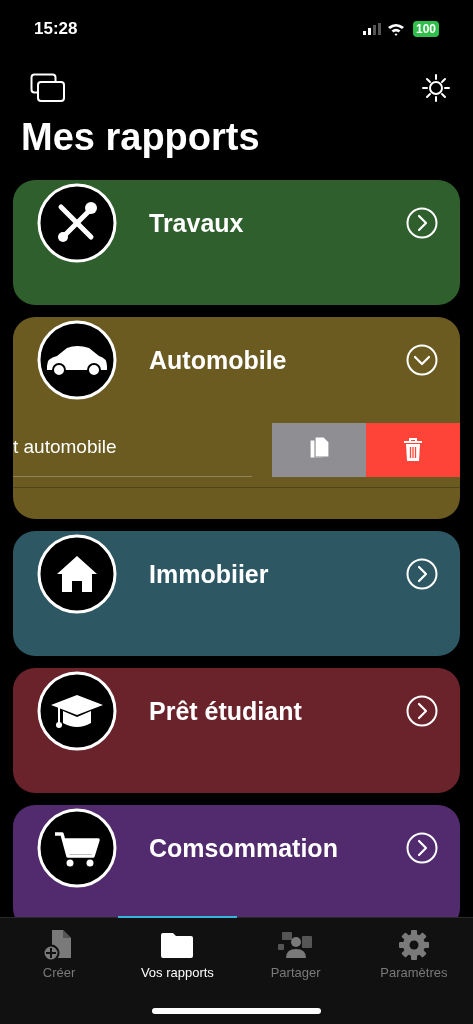  I want to click on wifi-icon, so click(395, 29).